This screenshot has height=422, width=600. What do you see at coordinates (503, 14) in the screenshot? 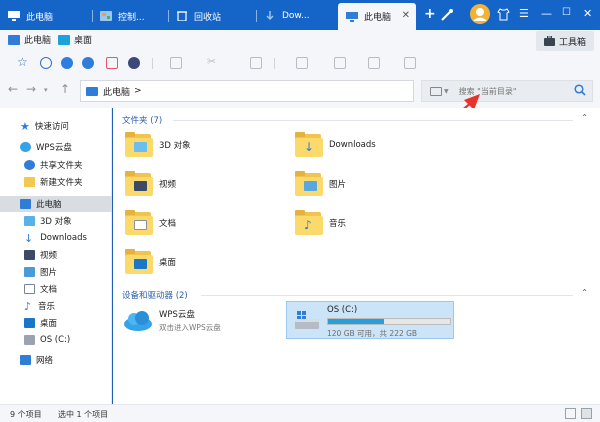
I see `shirt-icon` at bounding box center [503, 14].